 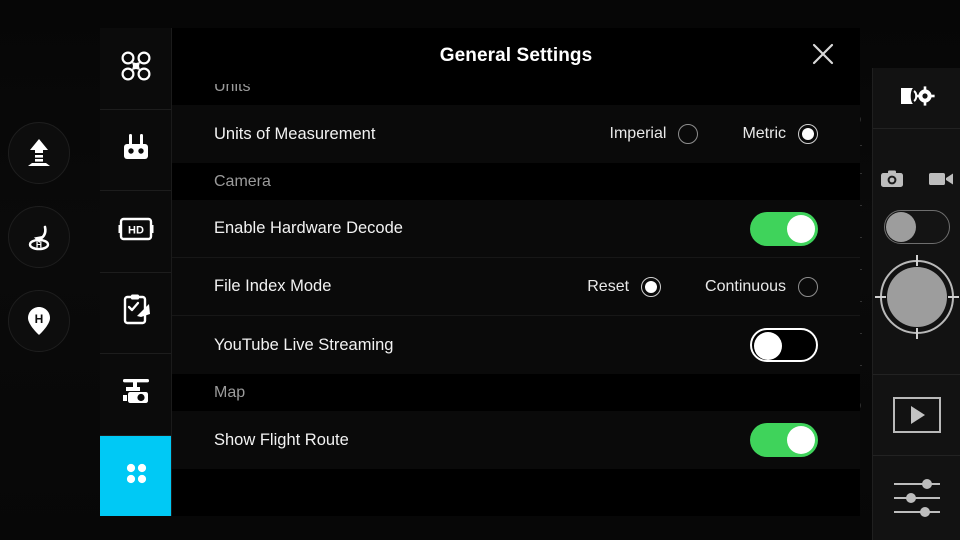 I want to click on row-label: Units of Measurement, so click(x=295, y=133).